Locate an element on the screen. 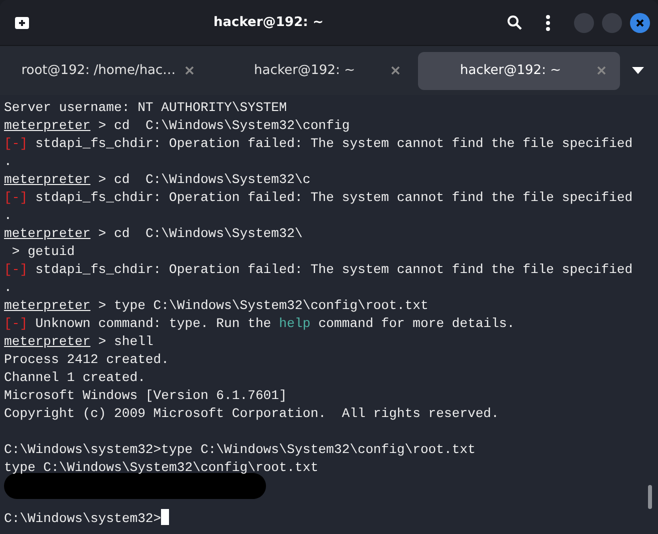 This screenshot has height=534, width=658. terminal-line: meterpreter > type C:\Windows\System32\config\root.txt is located at coordinates (216, 305).